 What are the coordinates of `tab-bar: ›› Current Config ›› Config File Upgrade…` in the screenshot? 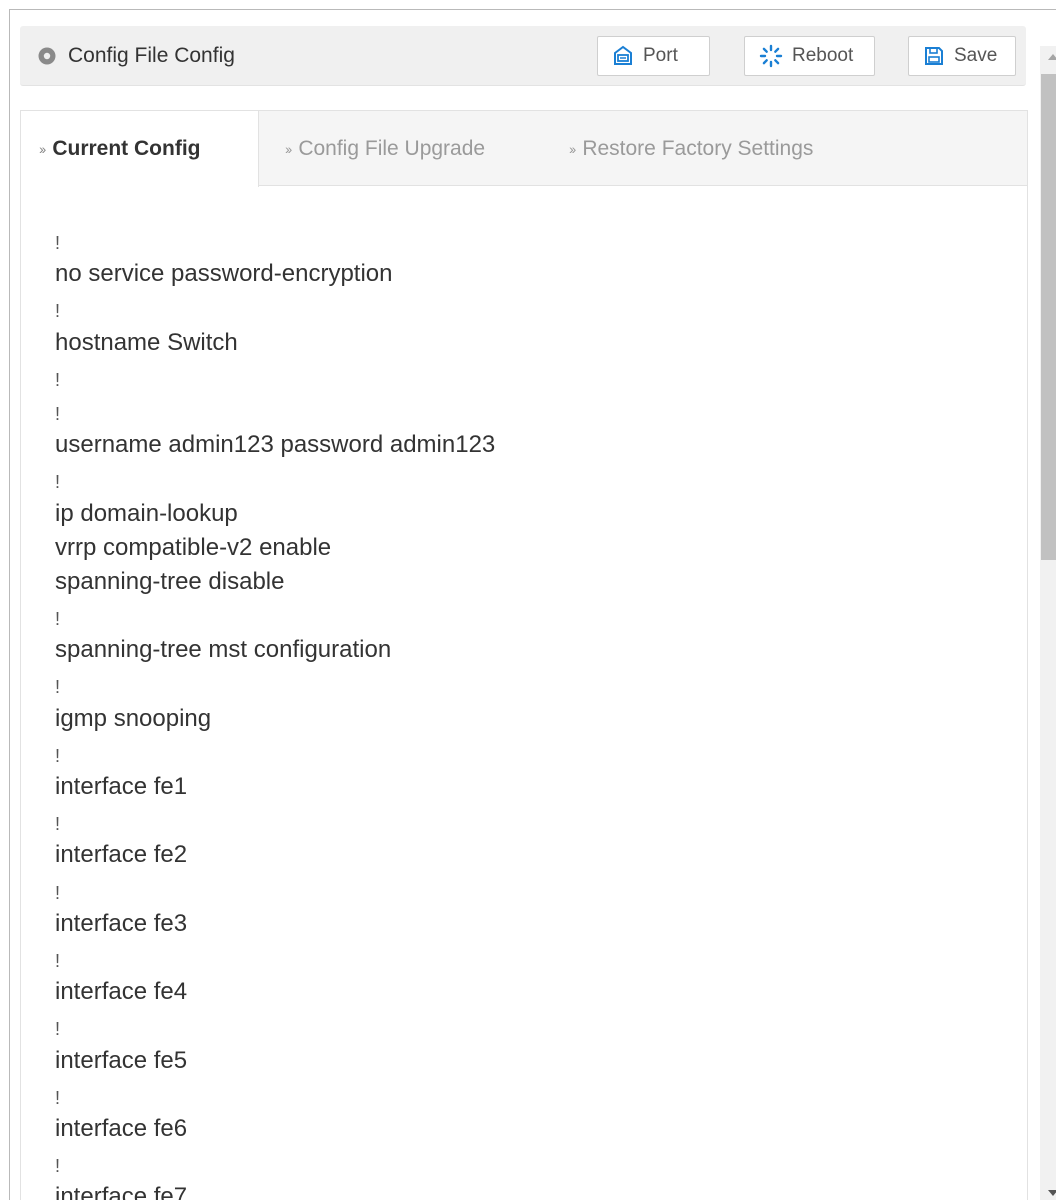 It's located at (524, 149).